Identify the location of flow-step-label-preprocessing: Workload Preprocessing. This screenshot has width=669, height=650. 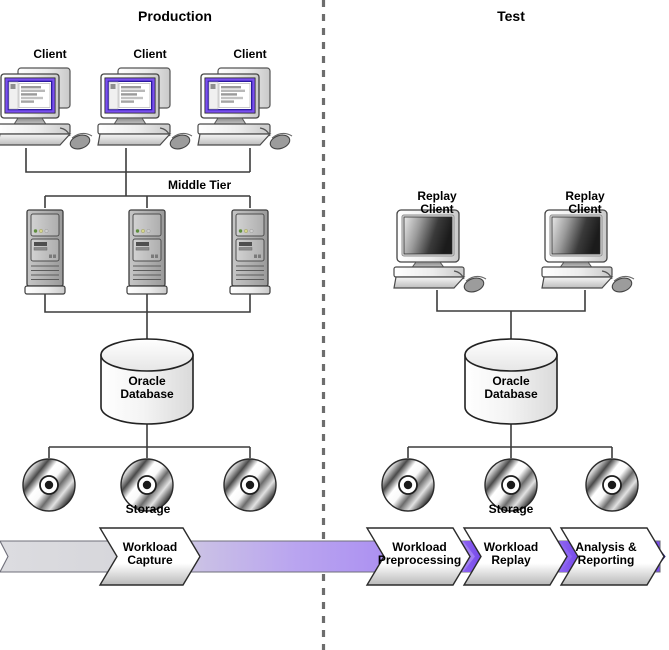
(419, 554).